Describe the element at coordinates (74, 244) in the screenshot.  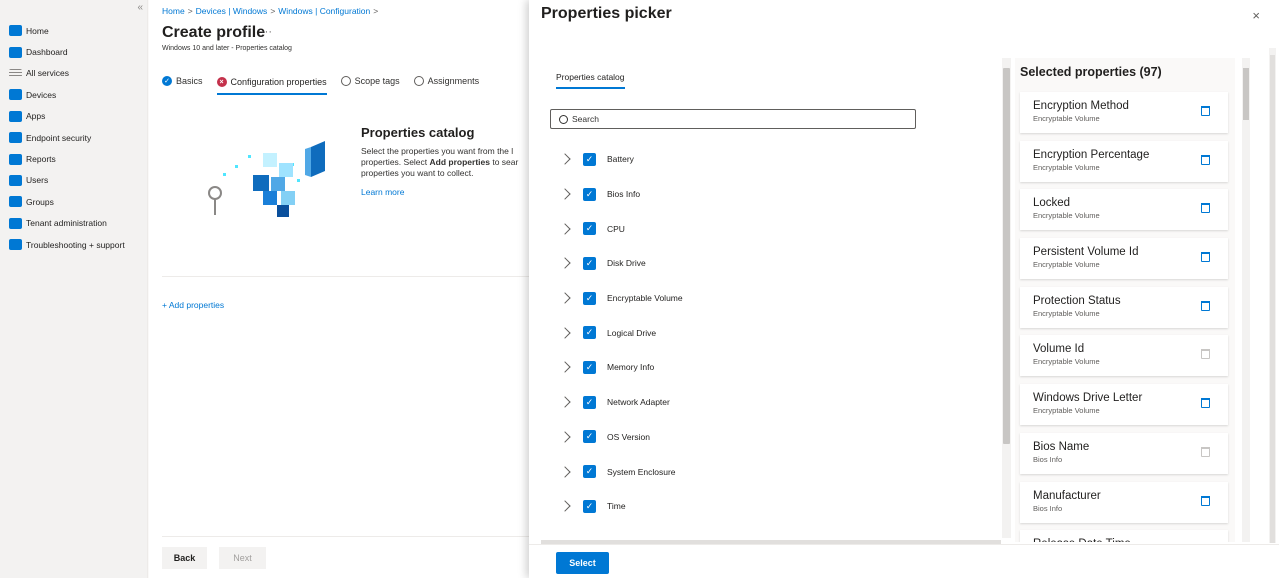
I see `sidebar-item-troubleshooting-support: Troubleshooting + support` at that location.